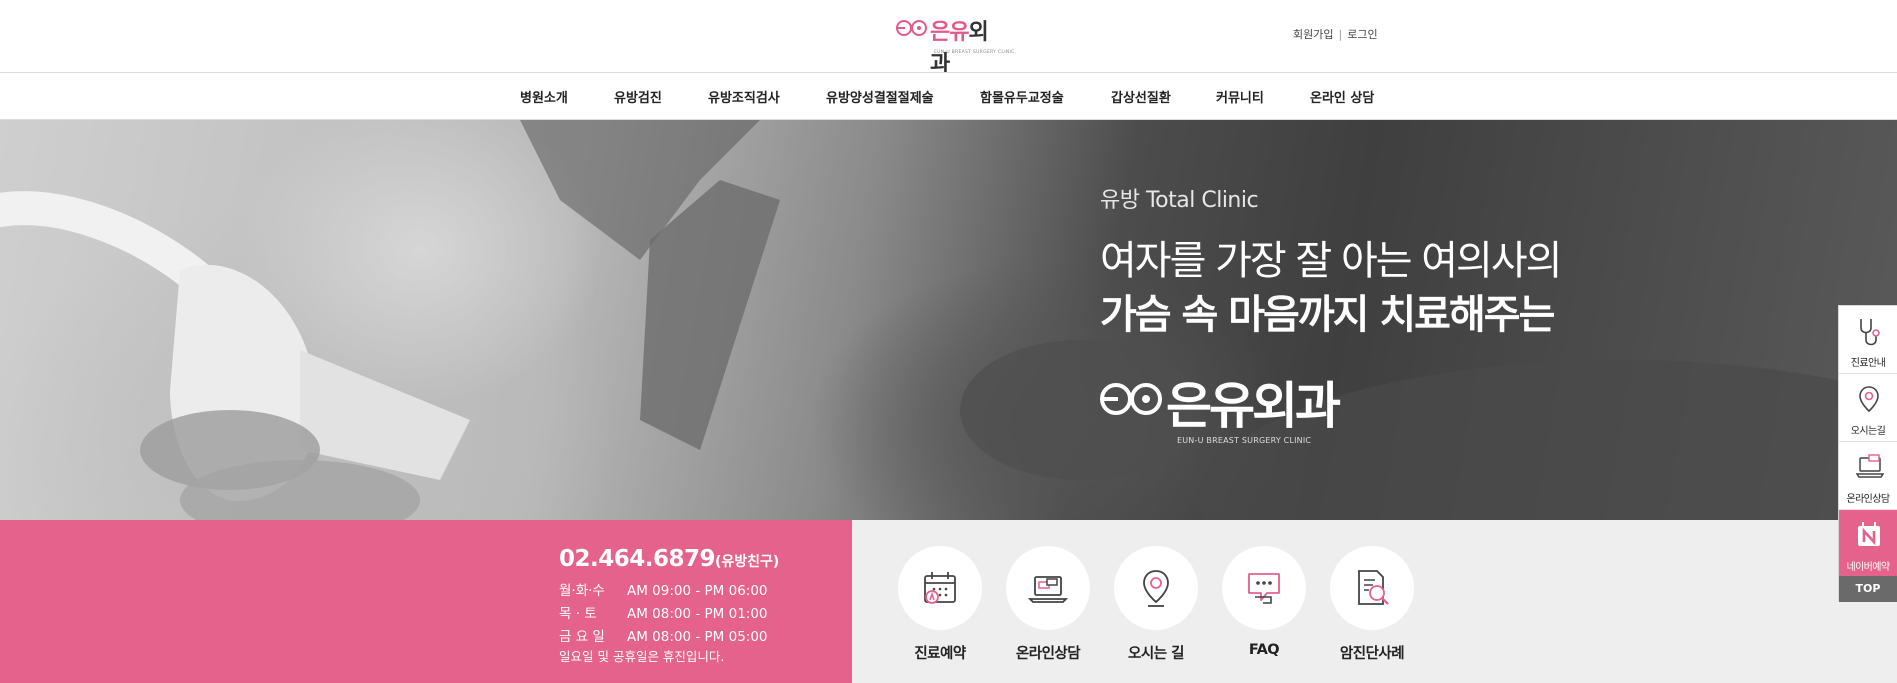 The image size is (1897, 683). What do you see at coordinates (642, 656) in the screenshot?
I see `closed-note: 일요일 및 공휴일은 휴진입니다.` at bounding box center [642, 656].